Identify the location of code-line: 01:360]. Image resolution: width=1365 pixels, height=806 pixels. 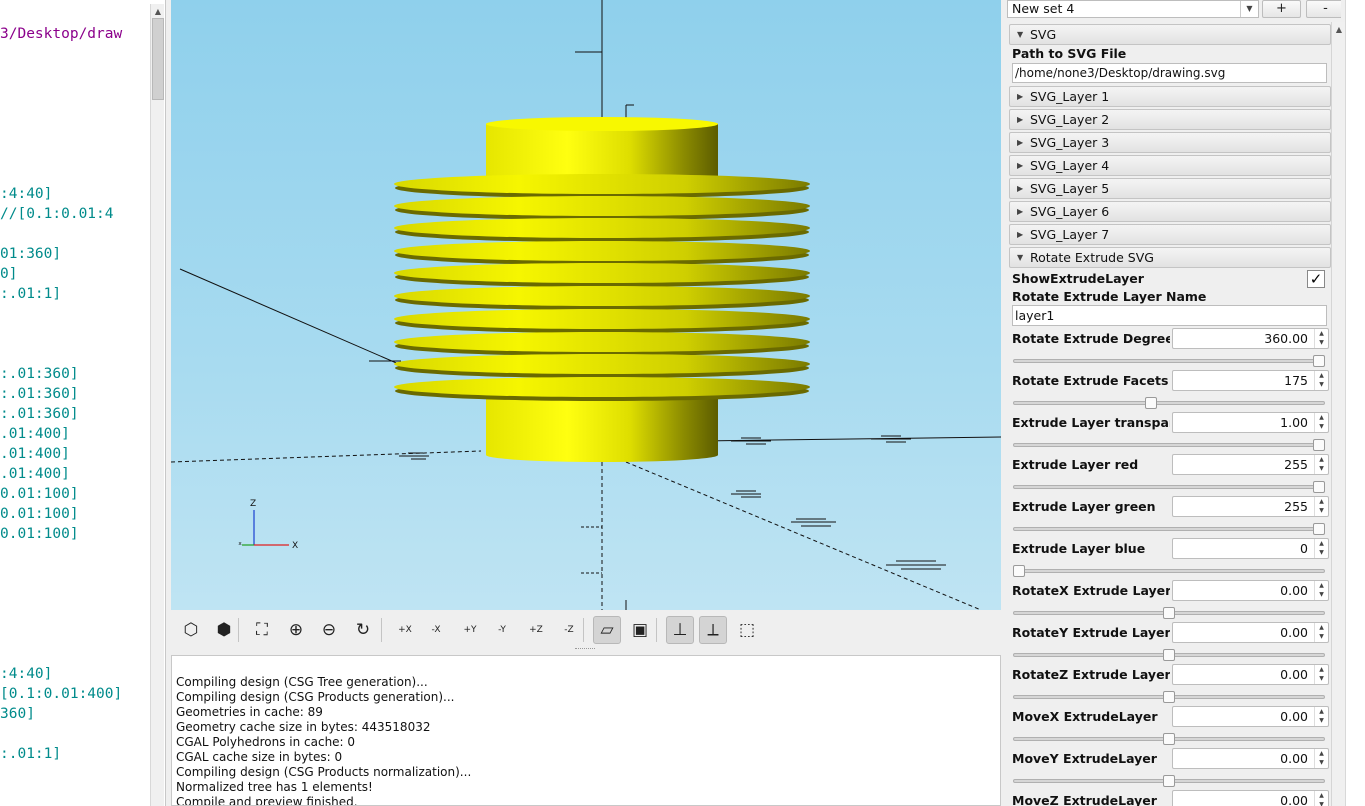
(31, 254).